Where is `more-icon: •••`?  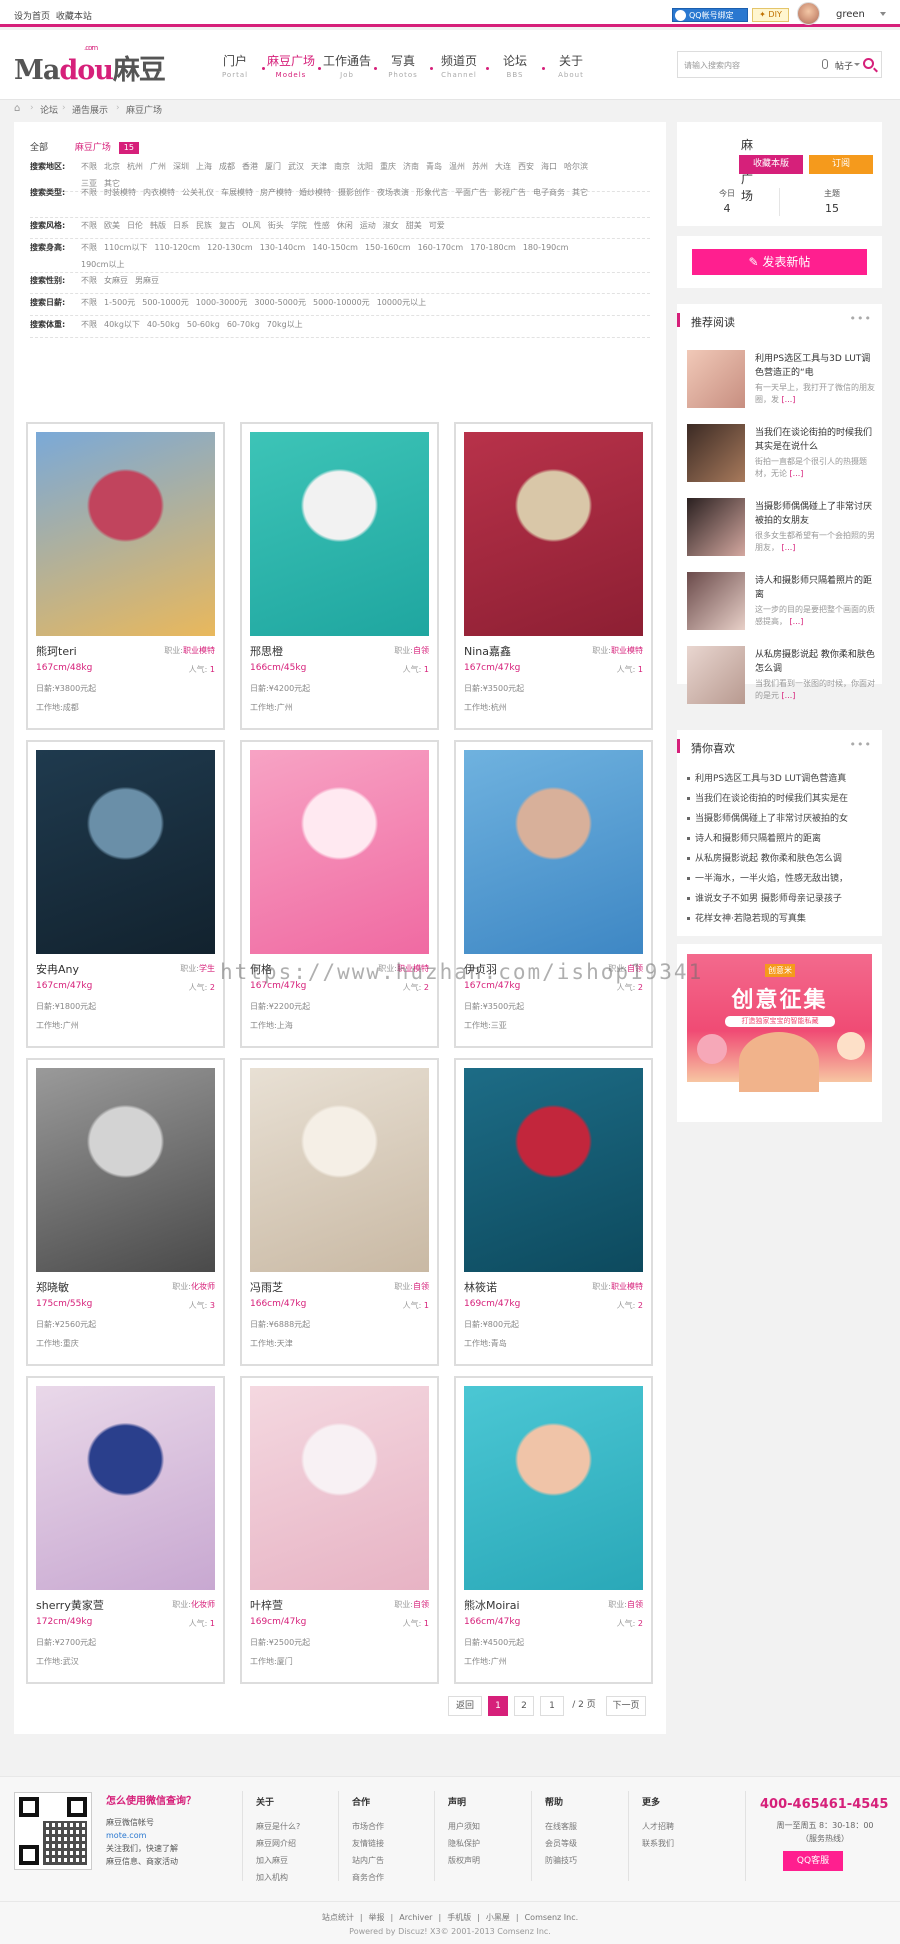
more-icon: ••• is located at coordinates (861, 744).